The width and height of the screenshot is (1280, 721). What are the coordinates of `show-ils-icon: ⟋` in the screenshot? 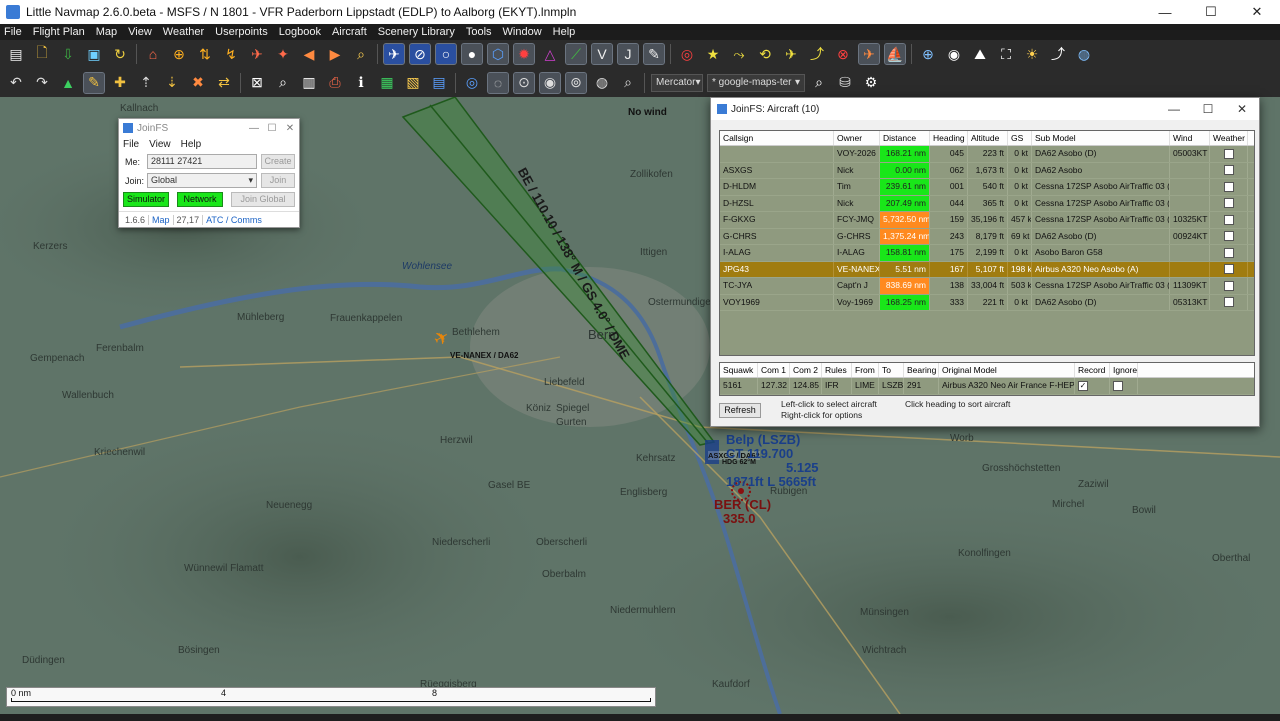 It's located at (576, 54).